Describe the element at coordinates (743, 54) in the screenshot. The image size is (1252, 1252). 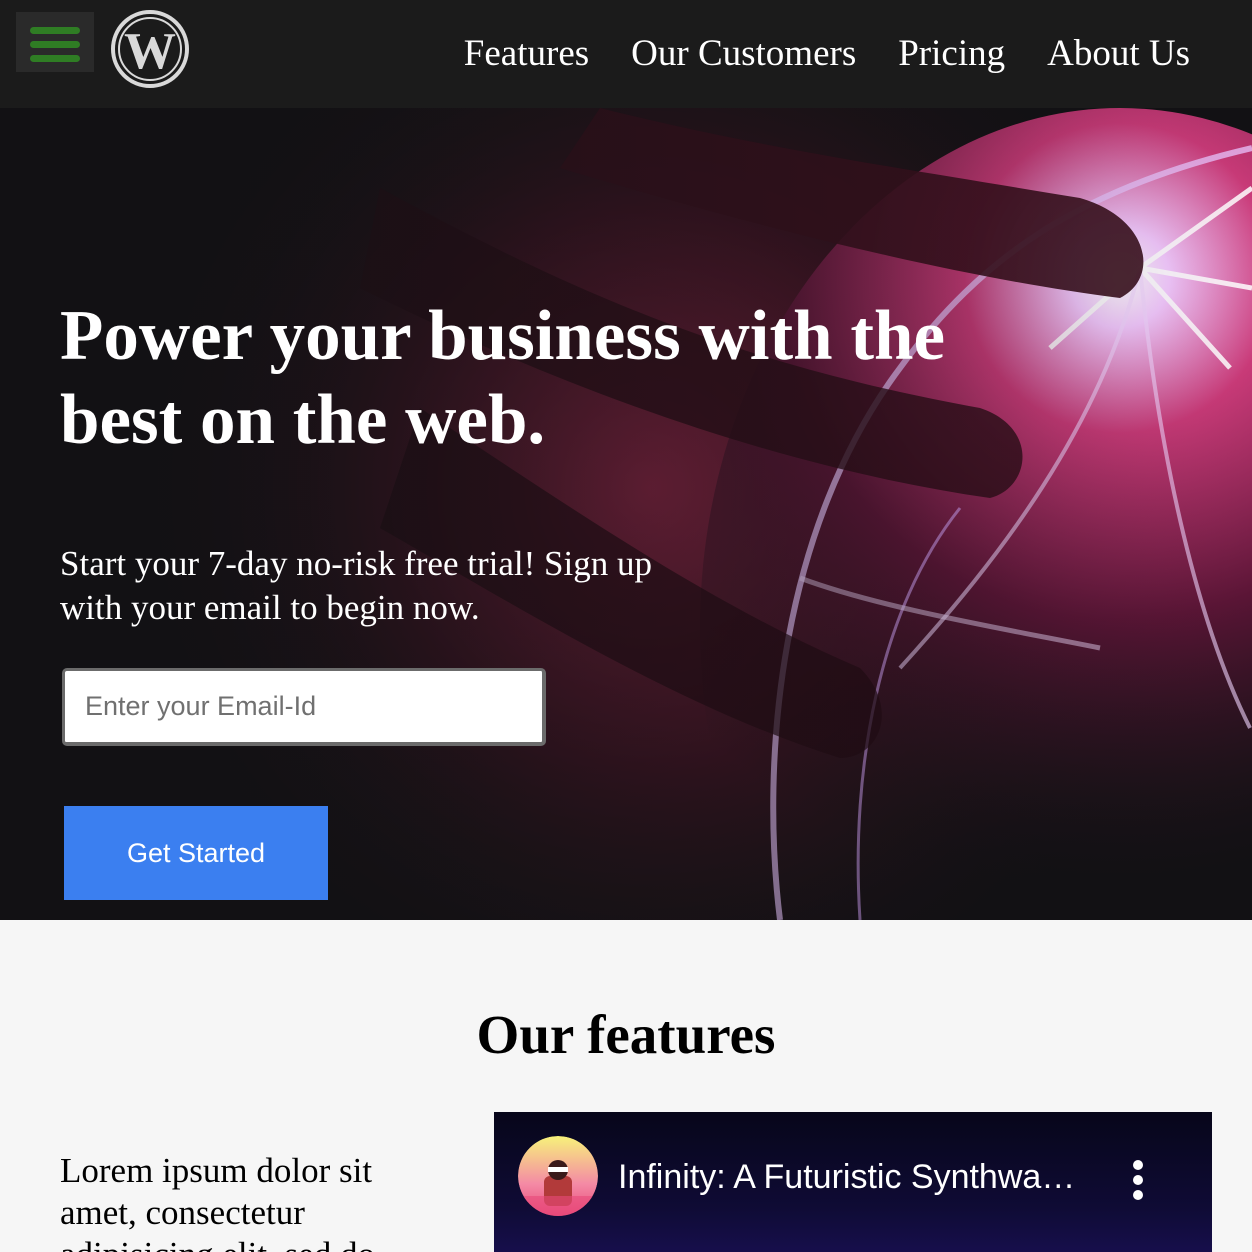
I see `nav-link-our-customers: Our Customers` at that location.